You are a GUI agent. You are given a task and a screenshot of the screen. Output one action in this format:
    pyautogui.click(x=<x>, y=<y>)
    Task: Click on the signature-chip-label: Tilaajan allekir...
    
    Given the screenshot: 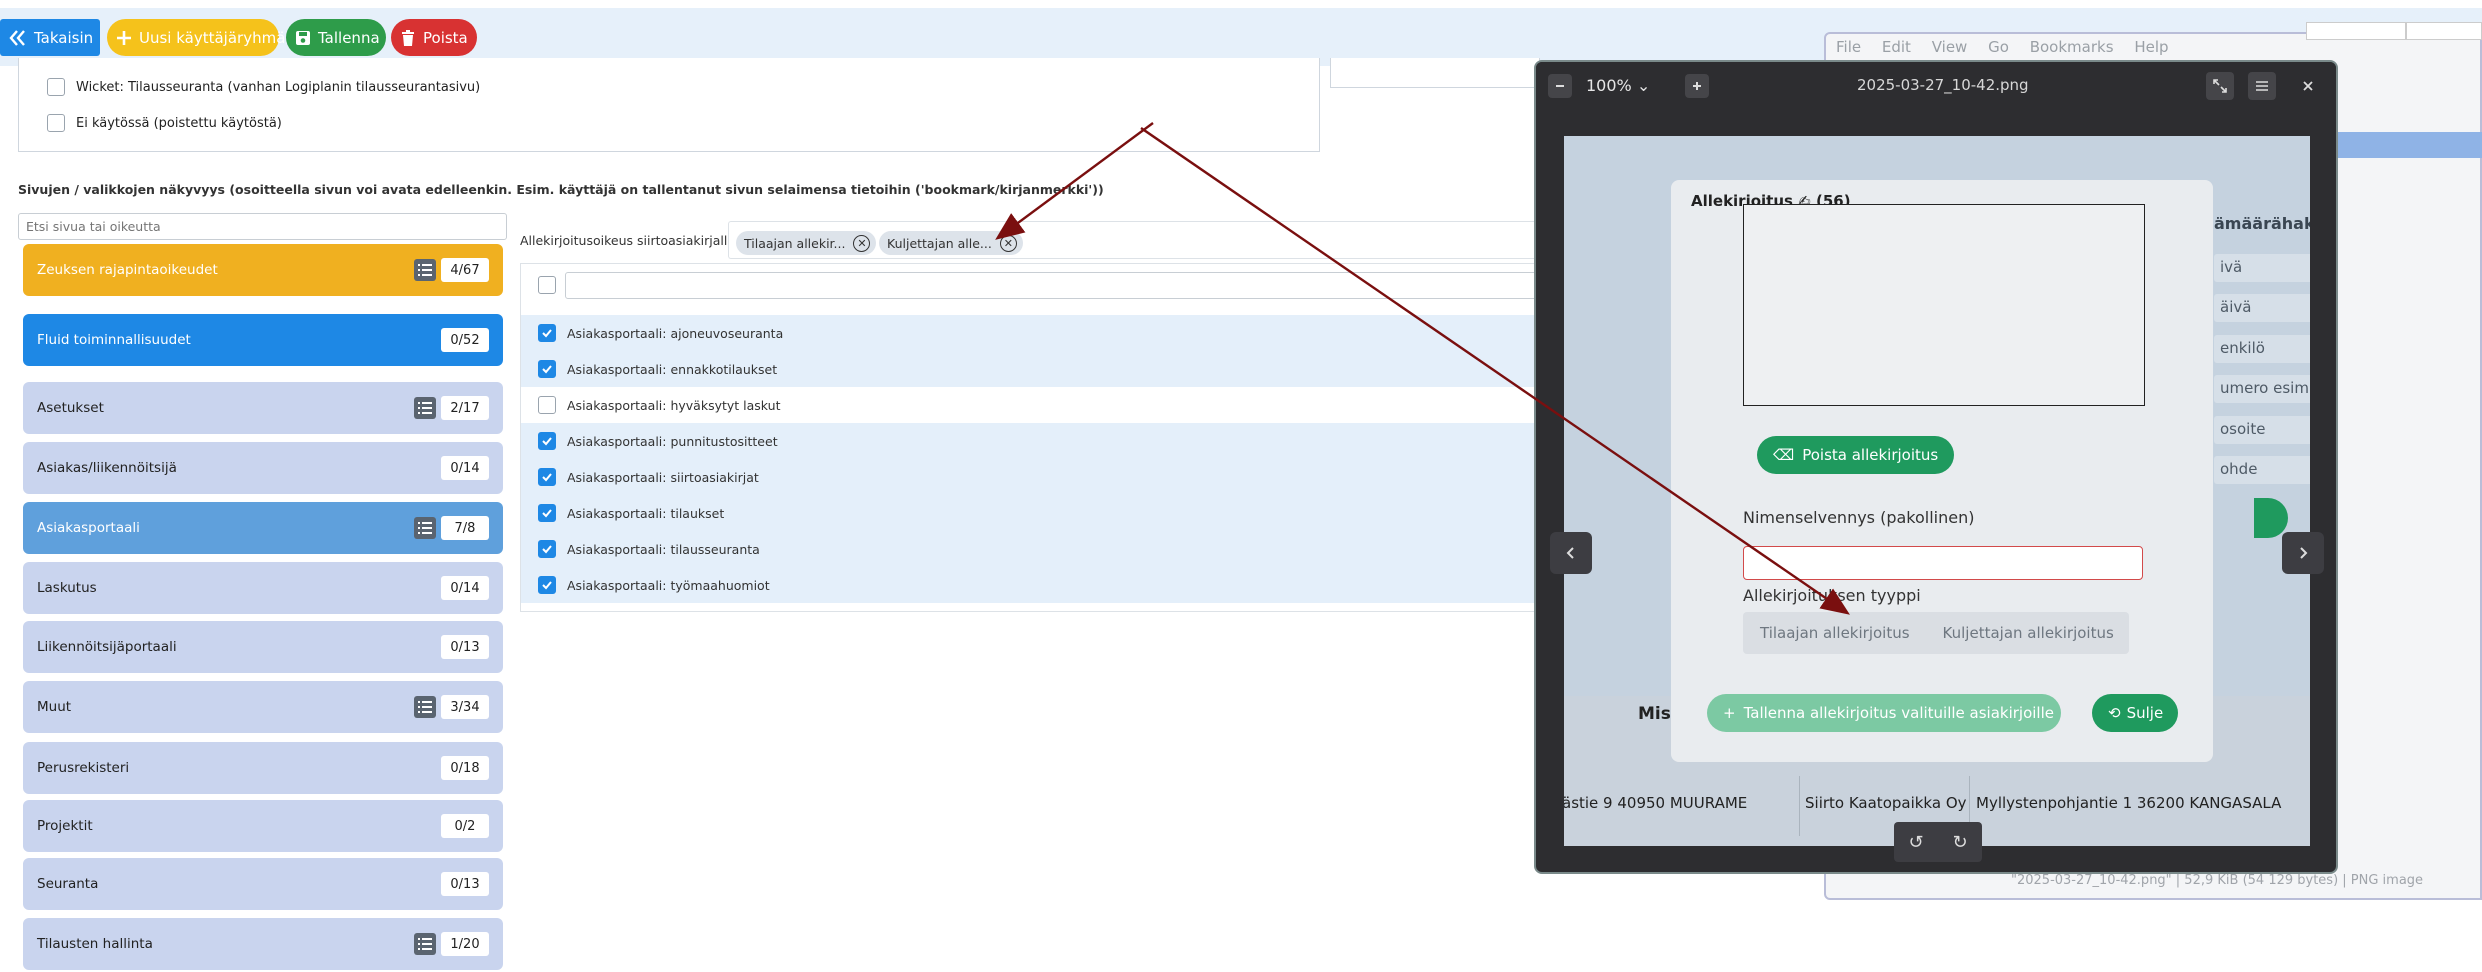 What is the action you would take?
    pyautogui.click(x=795, y=243)
    